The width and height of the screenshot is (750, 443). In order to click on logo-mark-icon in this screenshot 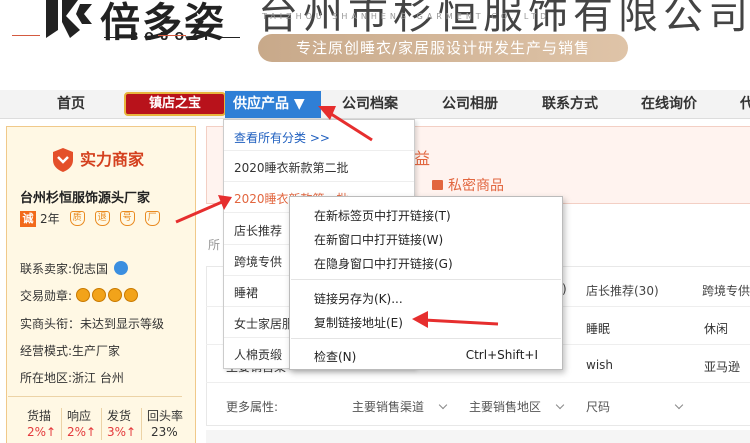, I will do `click(69, 19)`.